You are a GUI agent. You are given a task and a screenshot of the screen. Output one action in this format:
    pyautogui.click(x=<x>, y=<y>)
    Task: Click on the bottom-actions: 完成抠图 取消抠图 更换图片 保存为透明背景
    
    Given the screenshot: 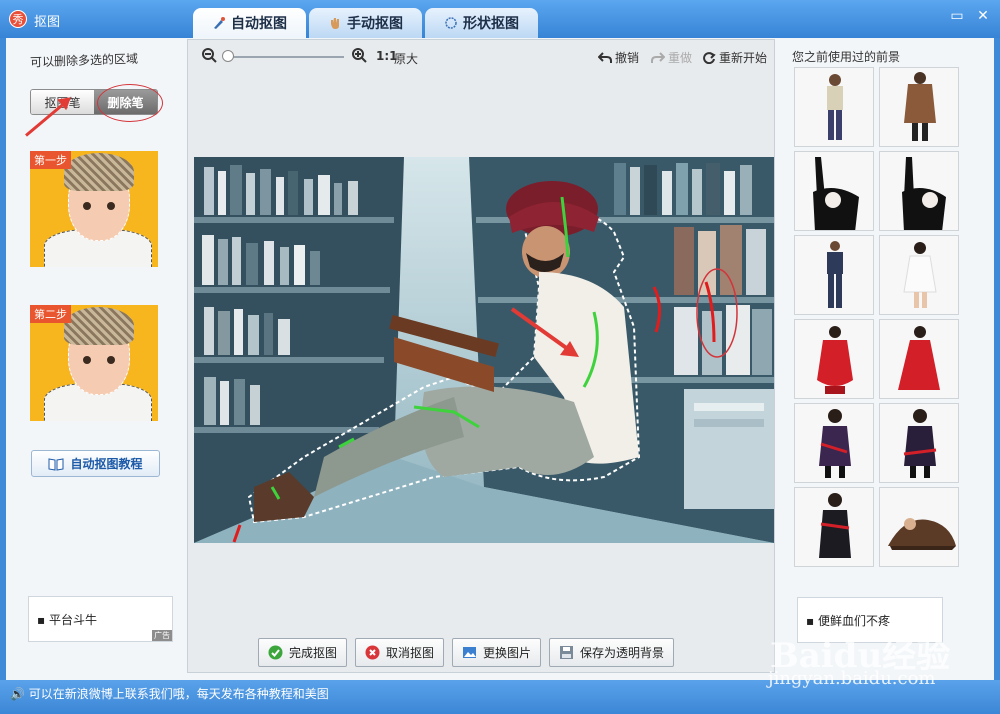 What is the action you would take?
    pyautogui.click(x=466, y=652)
    